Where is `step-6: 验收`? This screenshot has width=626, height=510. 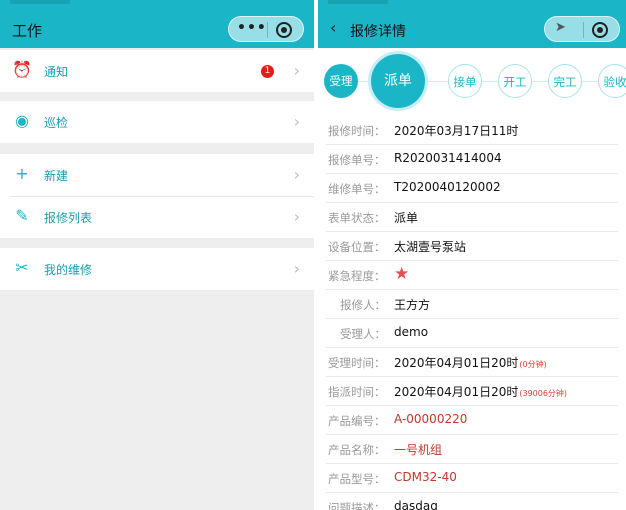
step-6: 验收 is located at coordinates (612, 81).